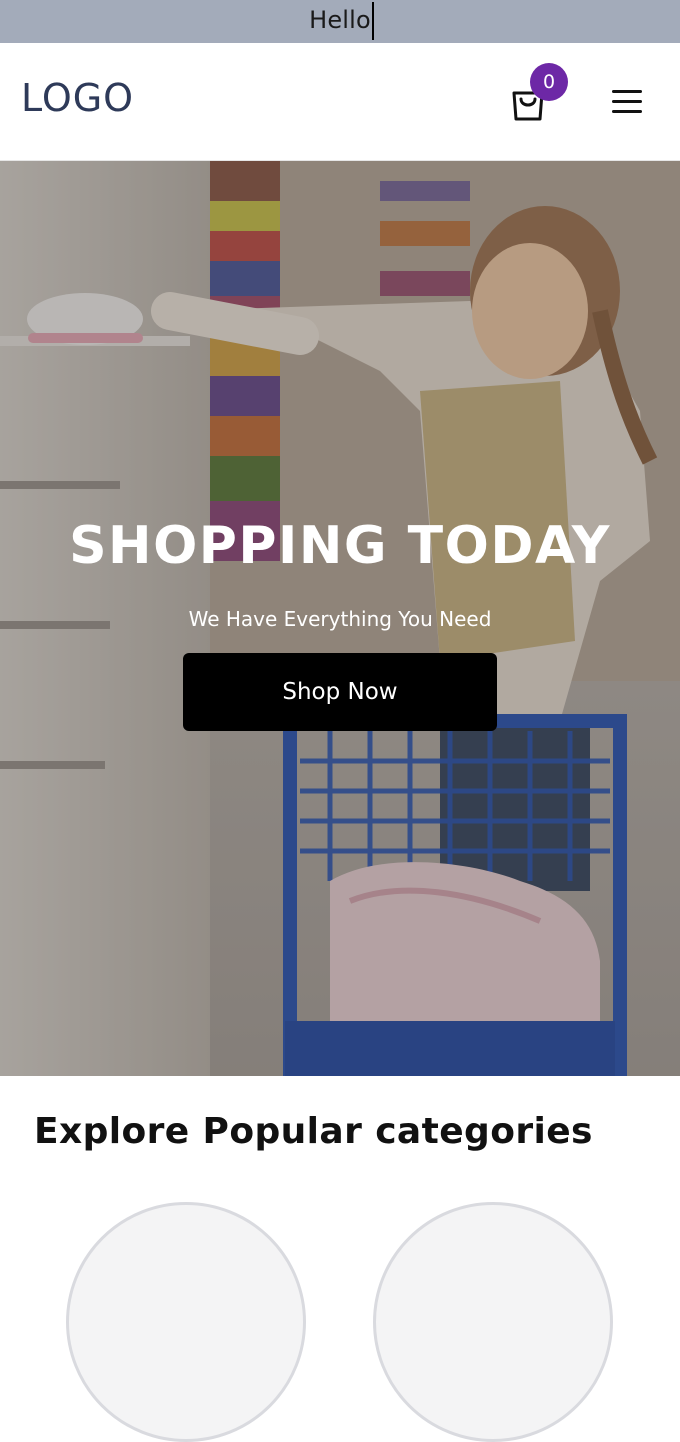 The image size is (680, 1442). Describe the element at coordinates (340, 692) in the screenshot. I see `shop-now-button: Shop Now` at that location.